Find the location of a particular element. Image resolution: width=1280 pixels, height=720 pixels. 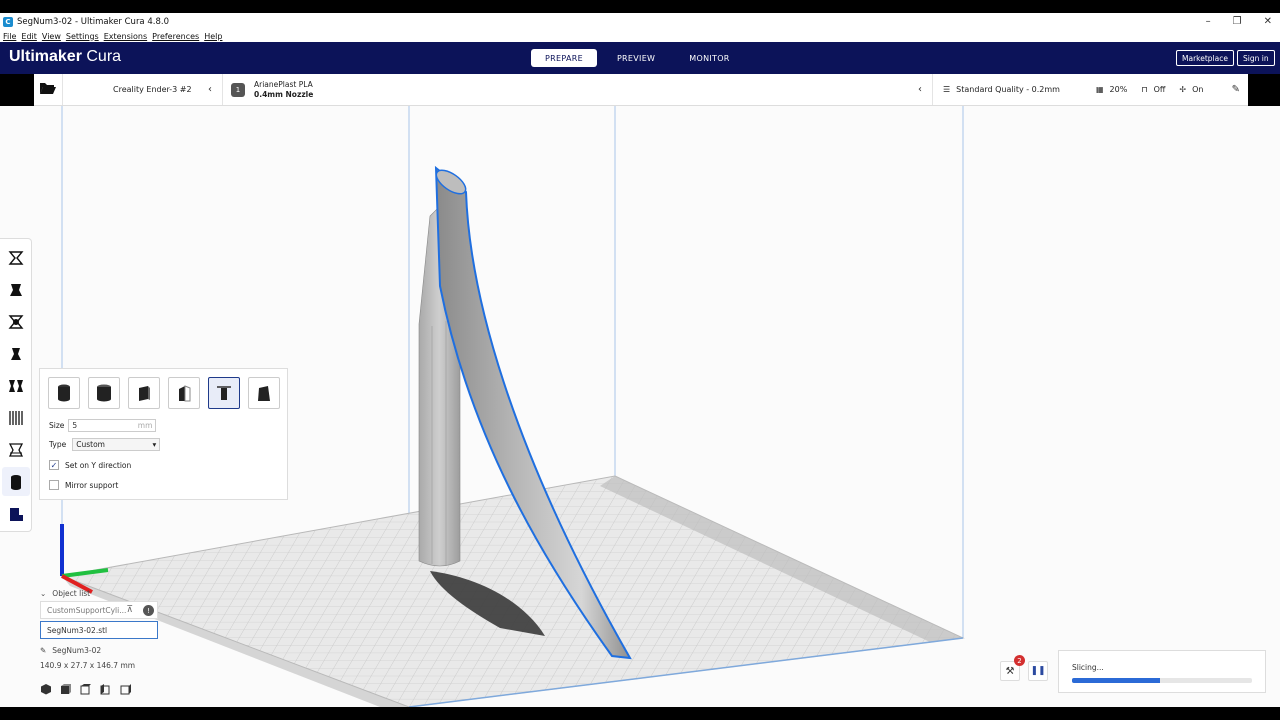

chevron-left-icon: ‹ is located at coordinates (210, 89).